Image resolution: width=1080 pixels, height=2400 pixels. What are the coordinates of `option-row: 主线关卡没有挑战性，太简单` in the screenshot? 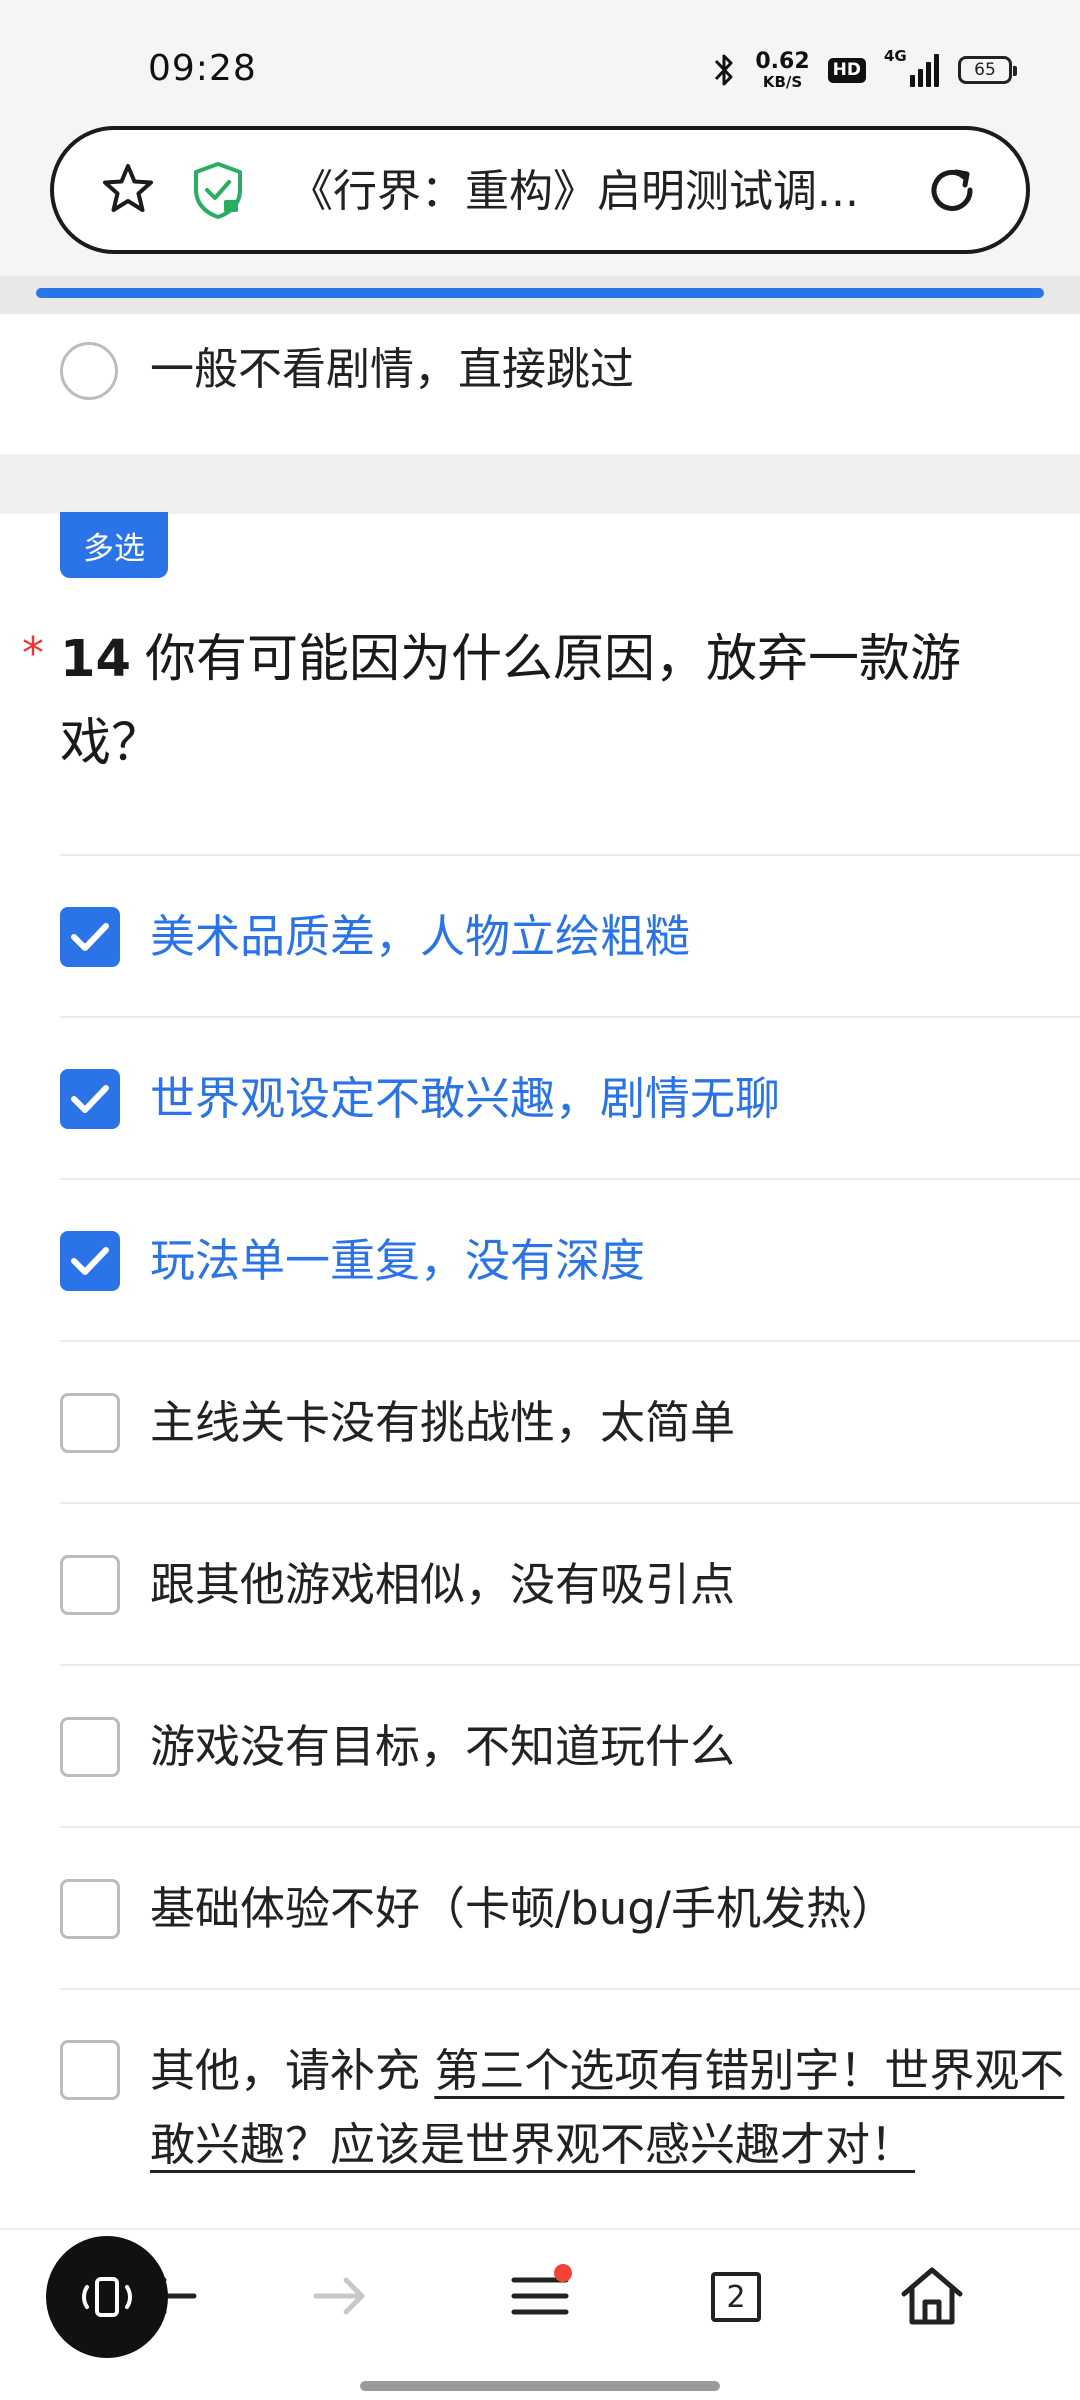 It's located at (570, 1421).